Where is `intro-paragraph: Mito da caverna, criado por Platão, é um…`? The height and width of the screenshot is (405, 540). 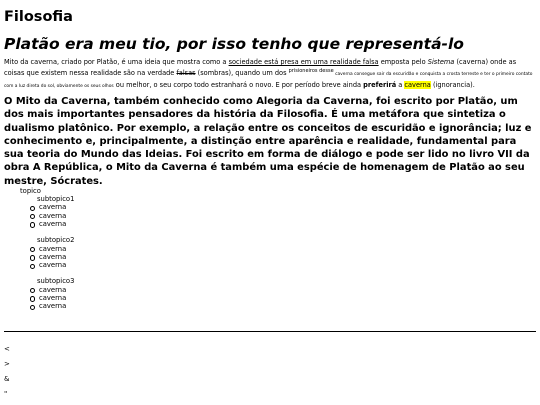 intro-paragraph: Mito da caverna, criado por Platão, é um… is located at coordinates (270, 74).